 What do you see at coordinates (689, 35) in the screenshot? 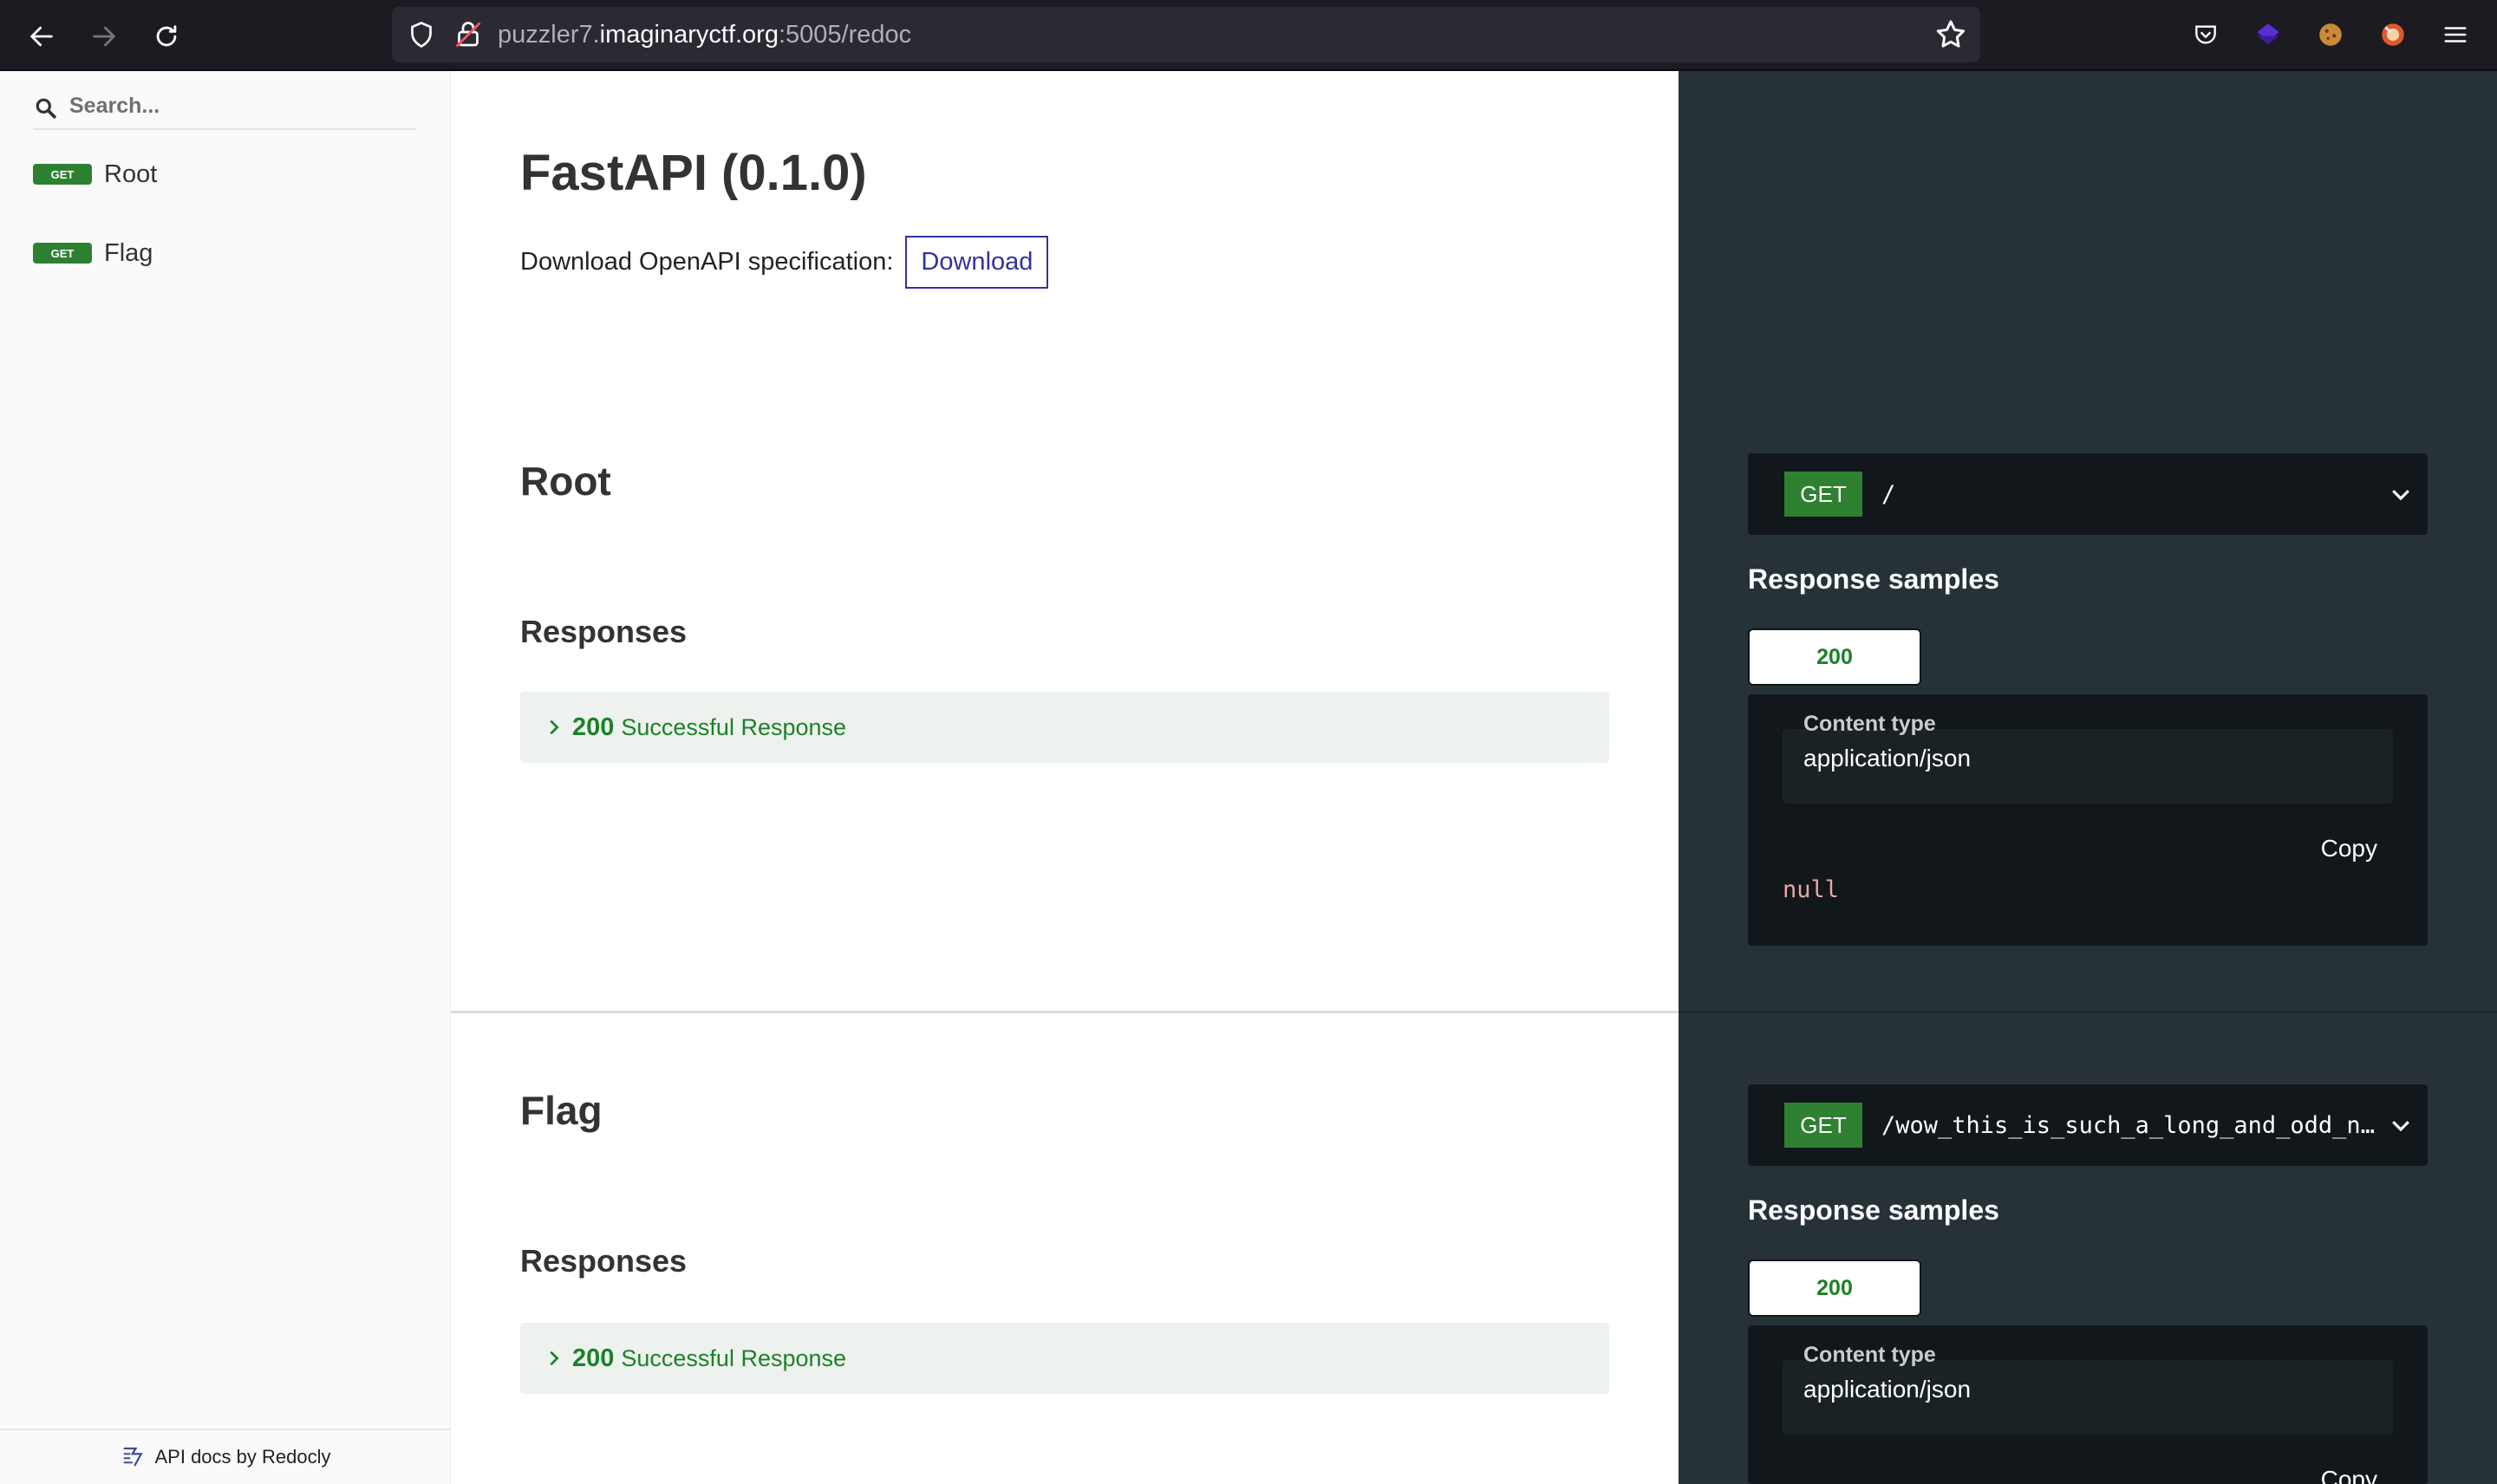
I see `url-host: imaginaryctf.org` at bounding box center [689, 35].